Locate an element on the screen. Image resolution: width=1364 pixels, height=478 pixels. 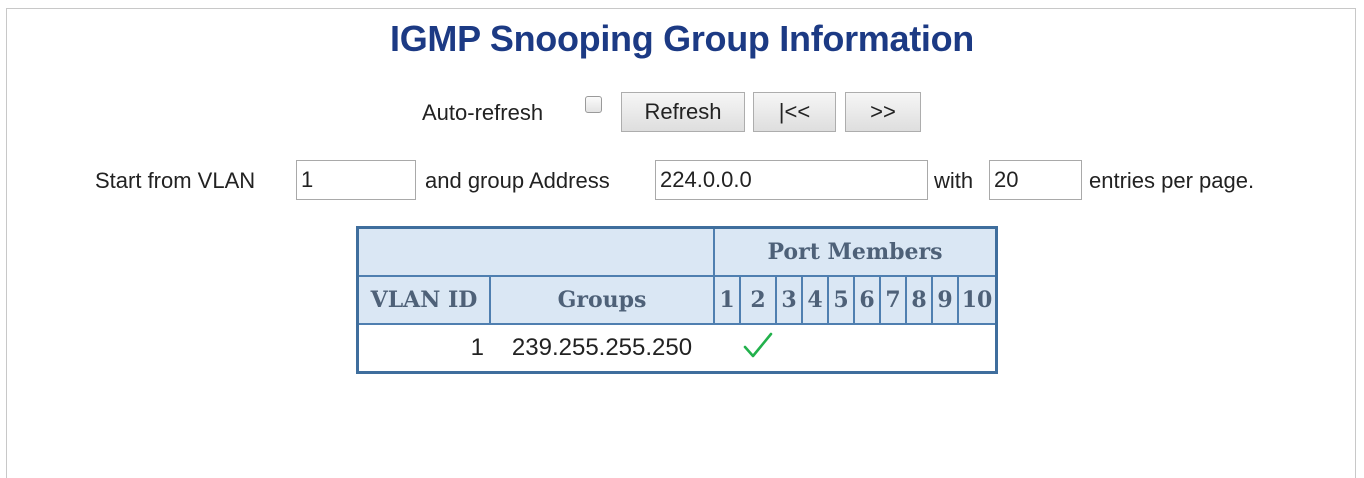
port-header: 5 is located at coordinates (841, 300).